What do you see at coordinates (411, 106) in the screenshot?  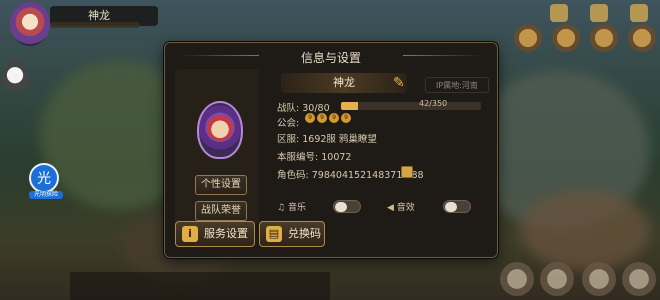 I see `exp-bar` at bounding box center [411, 106].